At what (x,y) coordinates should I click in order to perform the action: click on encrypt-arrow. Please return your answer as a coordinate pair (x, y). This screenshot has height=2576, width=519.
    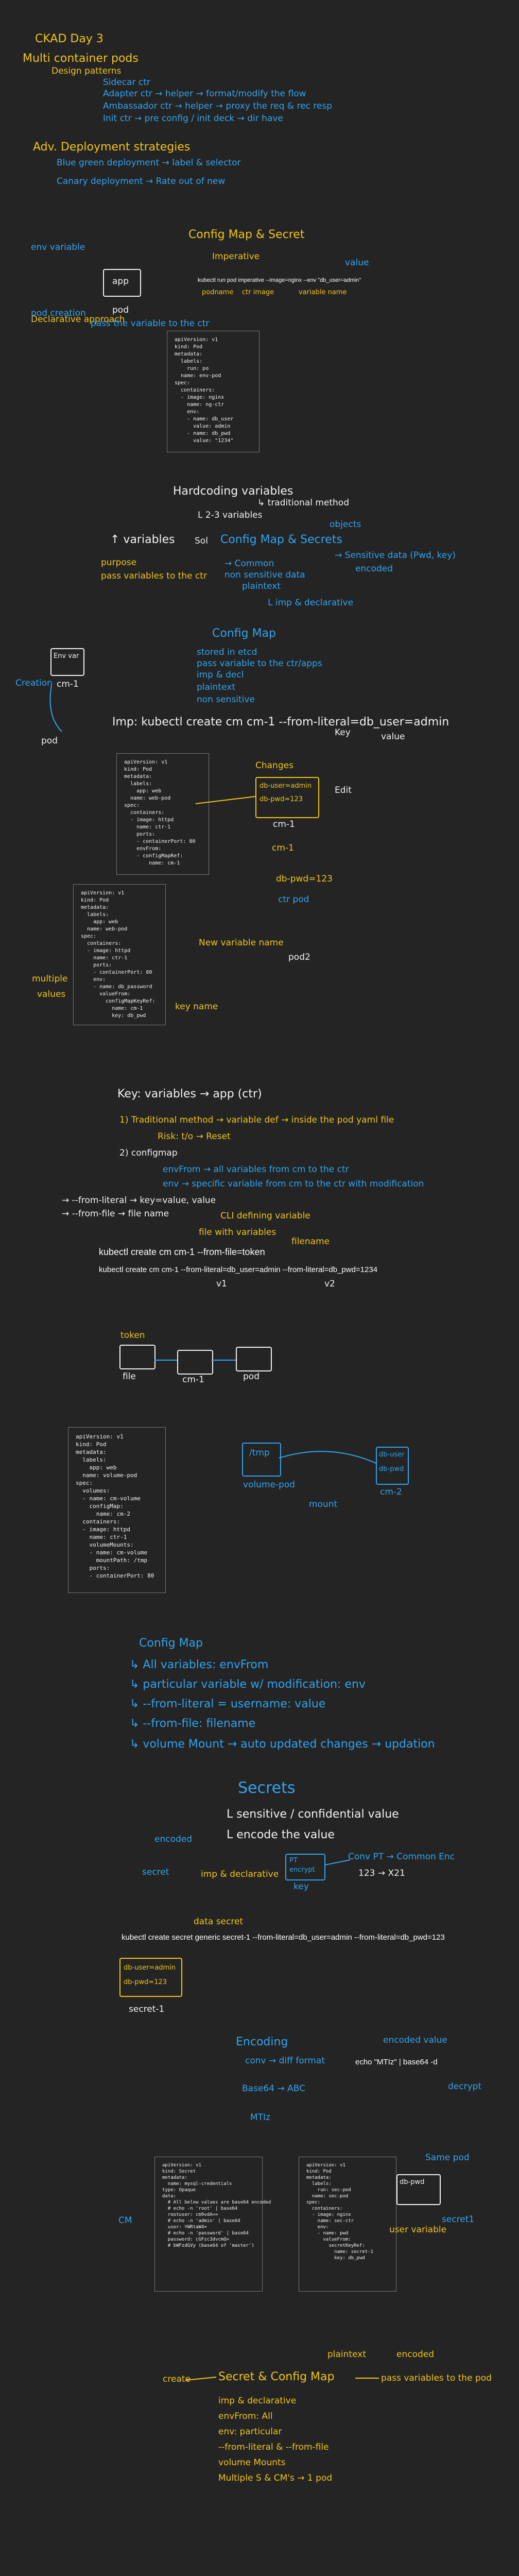
    Looking at the image, I should click on (337, 1862).